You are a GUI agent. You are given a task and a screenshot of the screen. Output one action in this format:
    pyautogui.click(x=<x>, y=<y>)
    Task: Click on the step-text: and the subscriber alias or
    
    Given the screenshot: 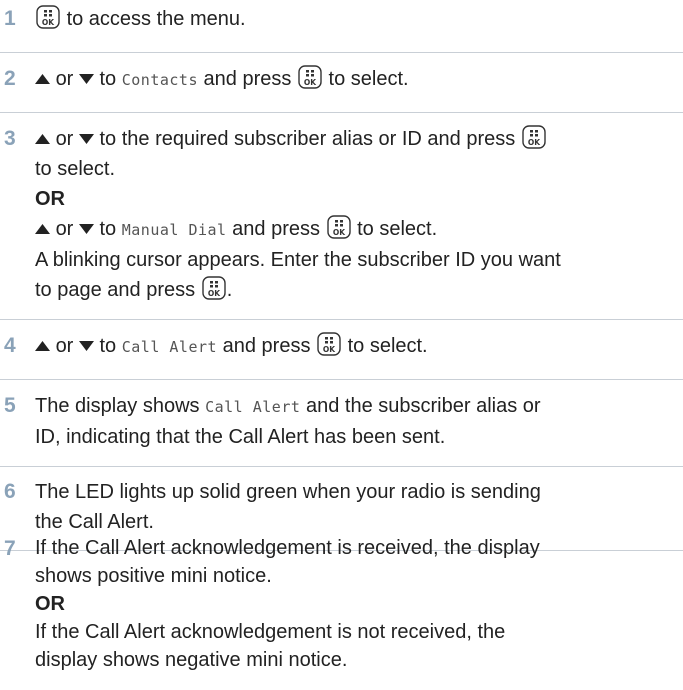 What is the action you would take?
    pyautogui.click(x=423, y=406)
    